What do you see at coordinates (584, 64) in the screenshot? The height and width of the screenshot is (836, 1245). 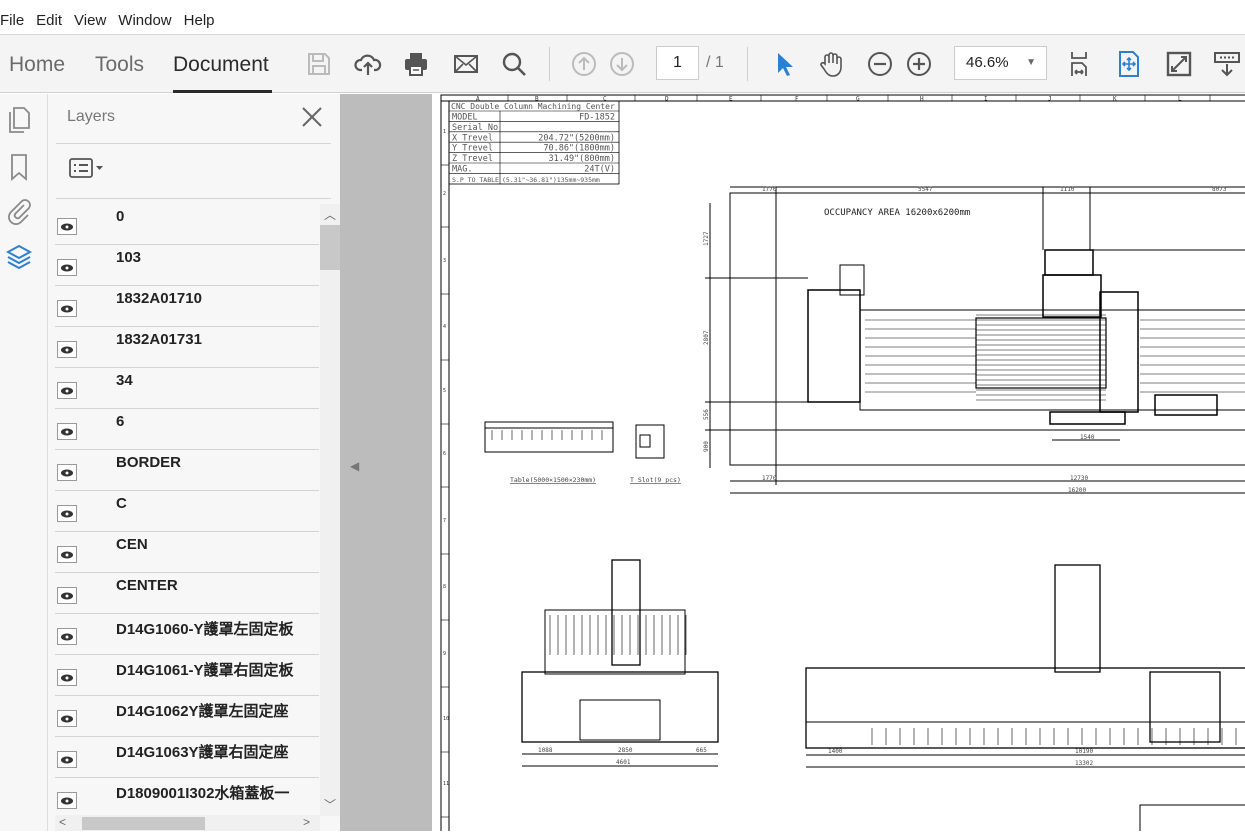 I see `previous-page-icon` at bounding box center [584, 64].